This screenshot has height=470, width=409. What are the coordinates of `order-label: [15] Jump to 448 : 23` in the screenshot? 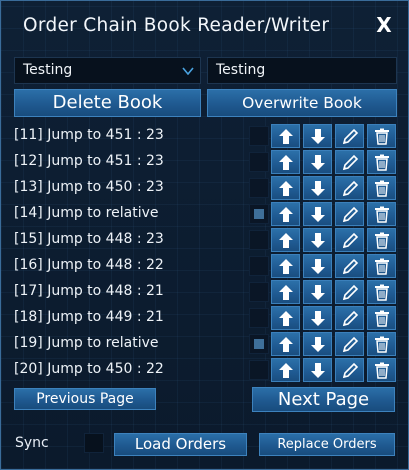 It's located at (89, 239).